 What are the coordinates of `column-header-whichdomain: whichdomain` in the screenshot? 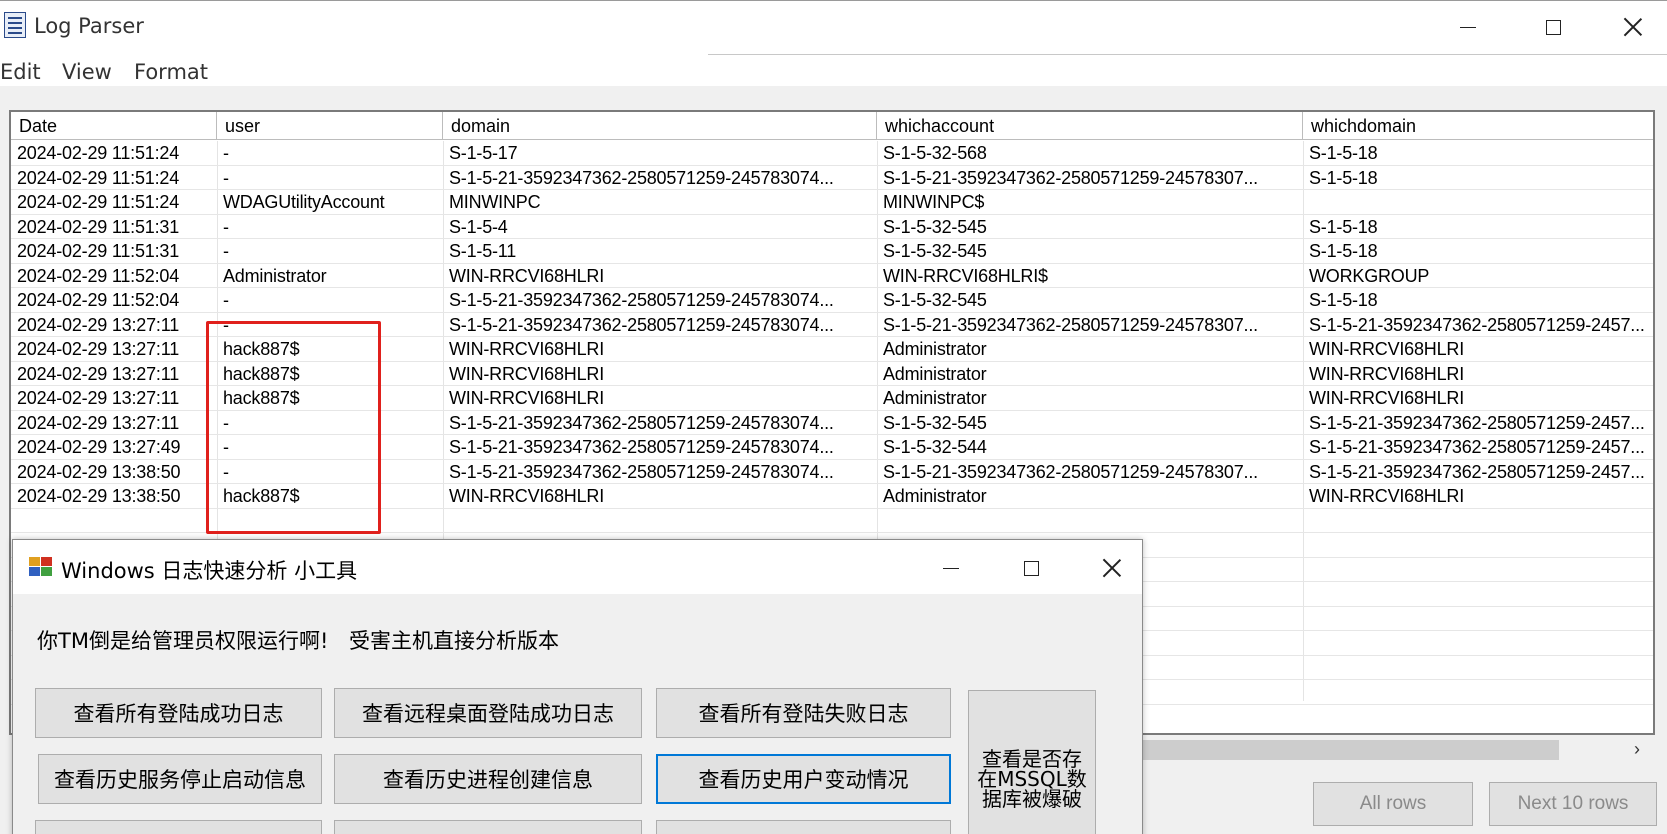 It's located at (1478, 126).